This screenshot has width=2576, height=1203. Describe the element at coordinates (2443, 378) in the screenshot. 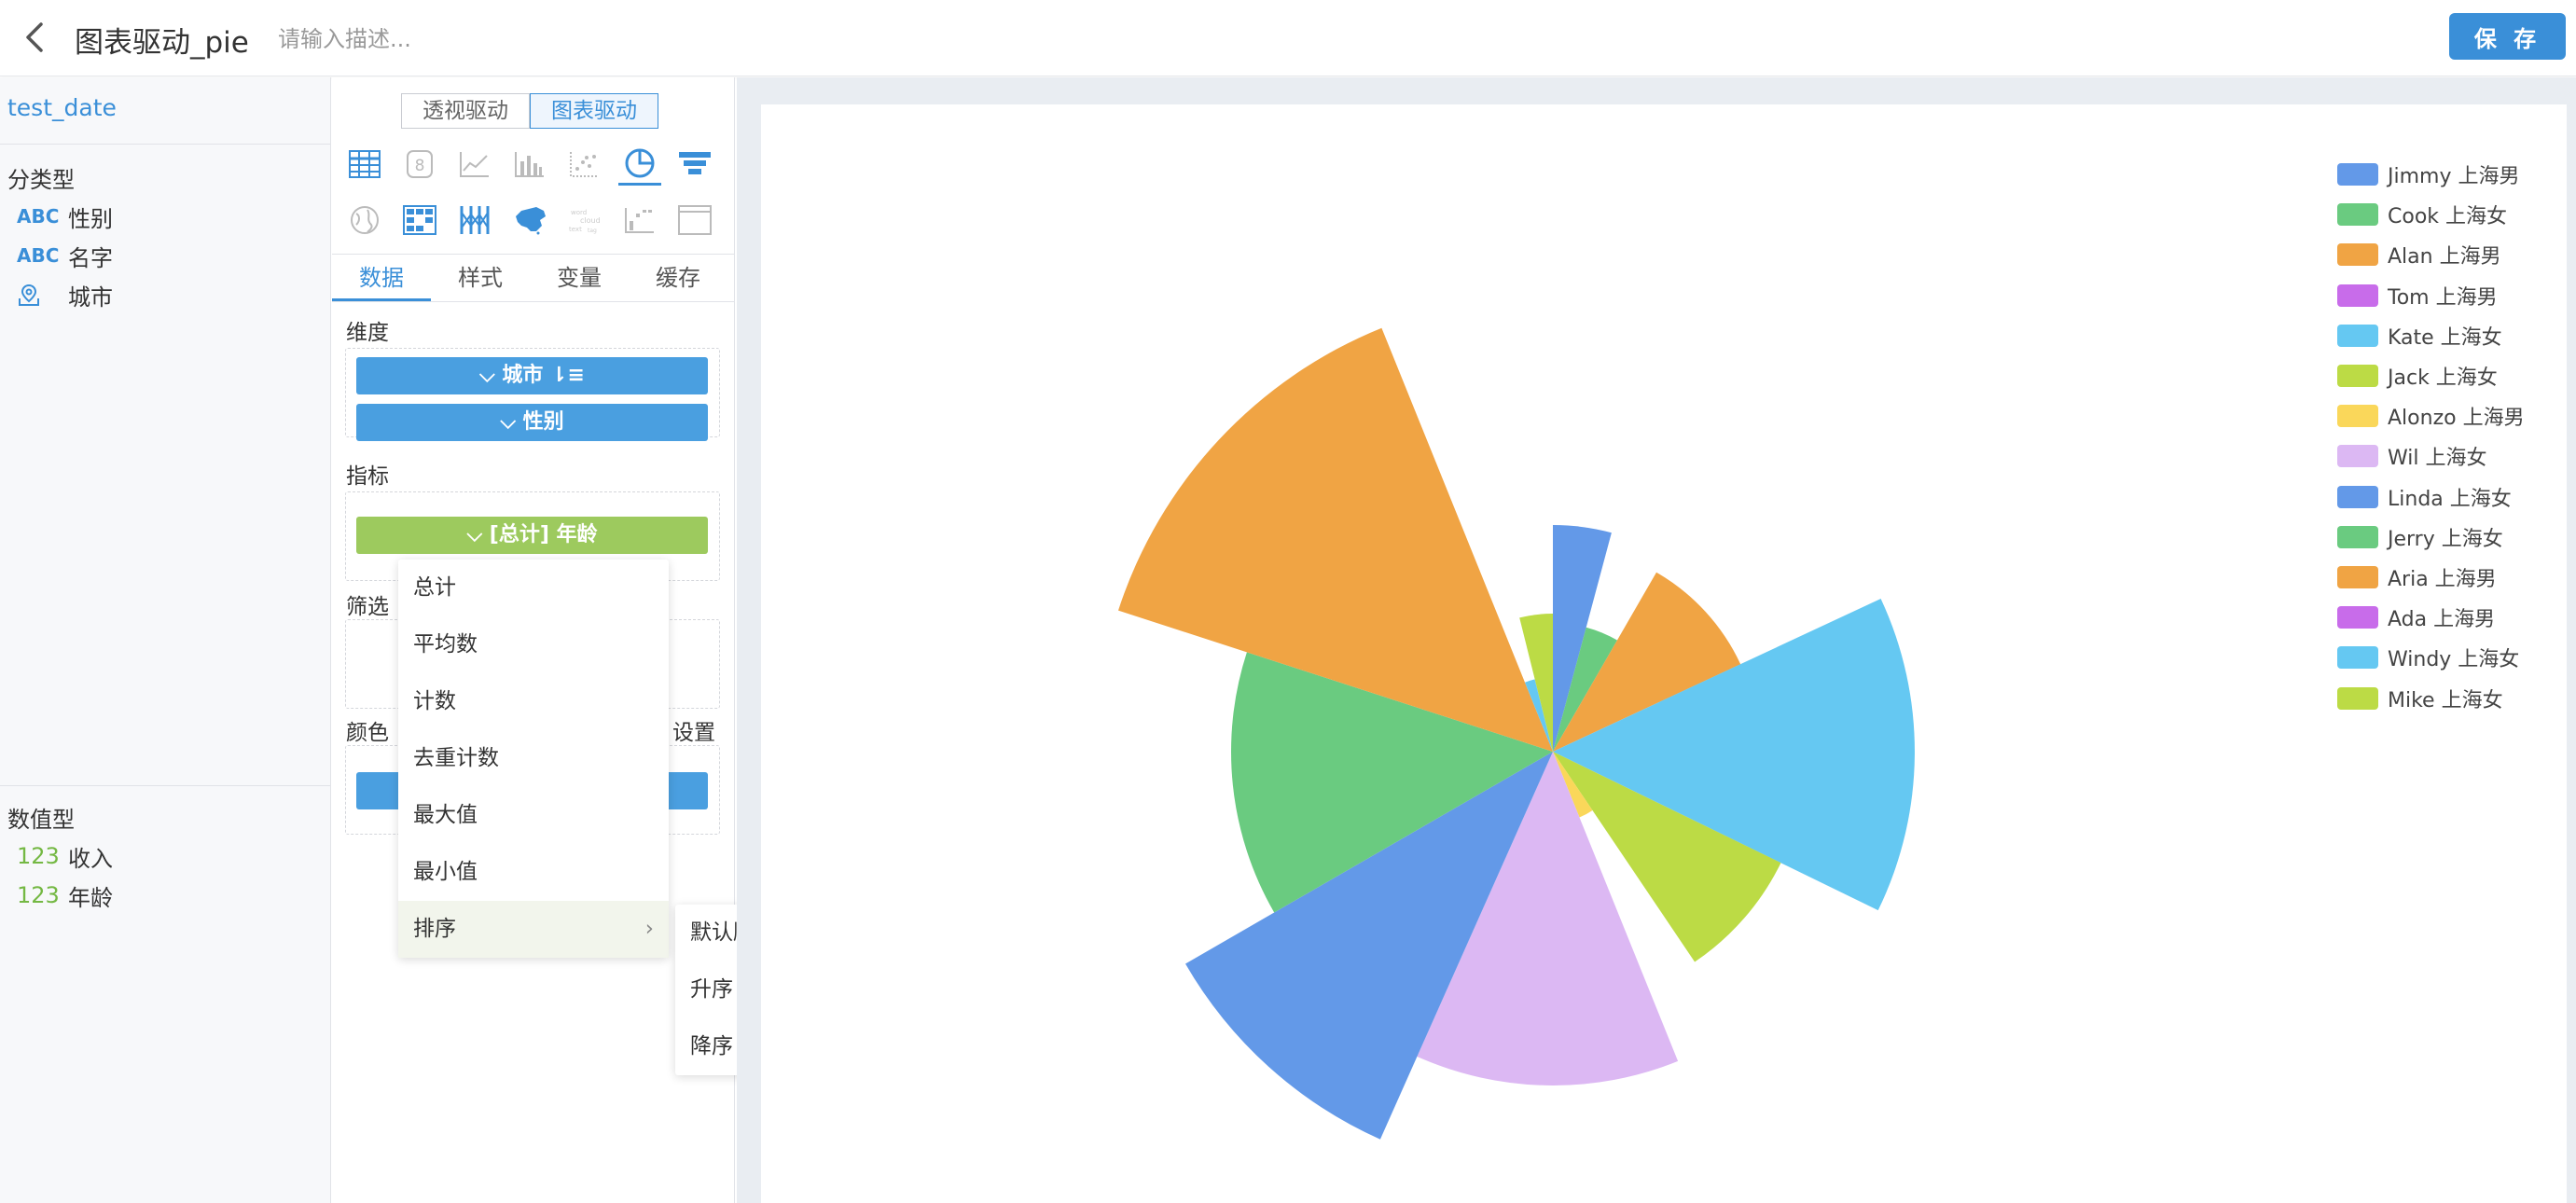

I see `legend-label: Jack 上海女` at that location.